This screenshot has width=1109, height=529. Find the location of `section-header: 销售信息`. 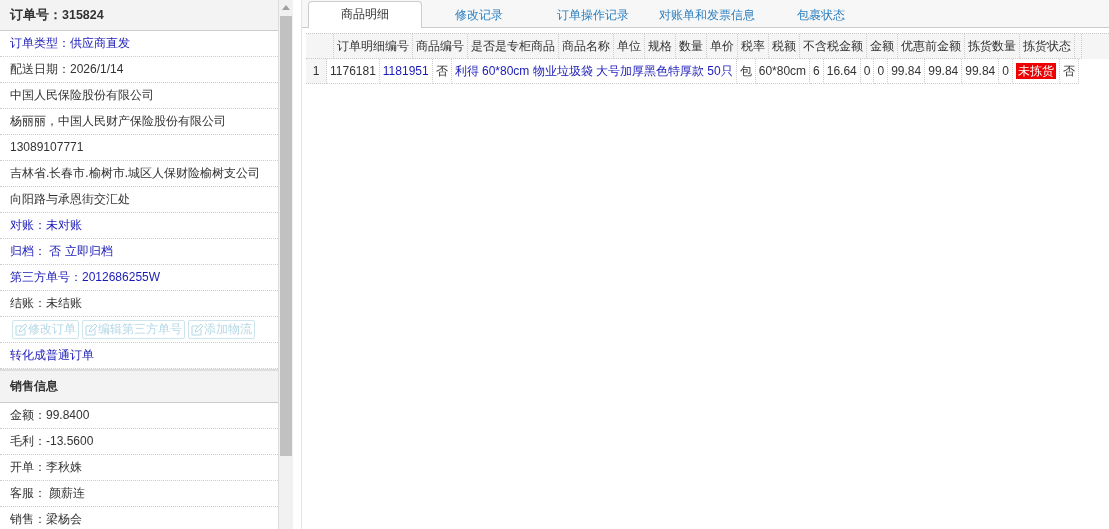

section-header: 销售信息 is located at coordinates (139, 386).